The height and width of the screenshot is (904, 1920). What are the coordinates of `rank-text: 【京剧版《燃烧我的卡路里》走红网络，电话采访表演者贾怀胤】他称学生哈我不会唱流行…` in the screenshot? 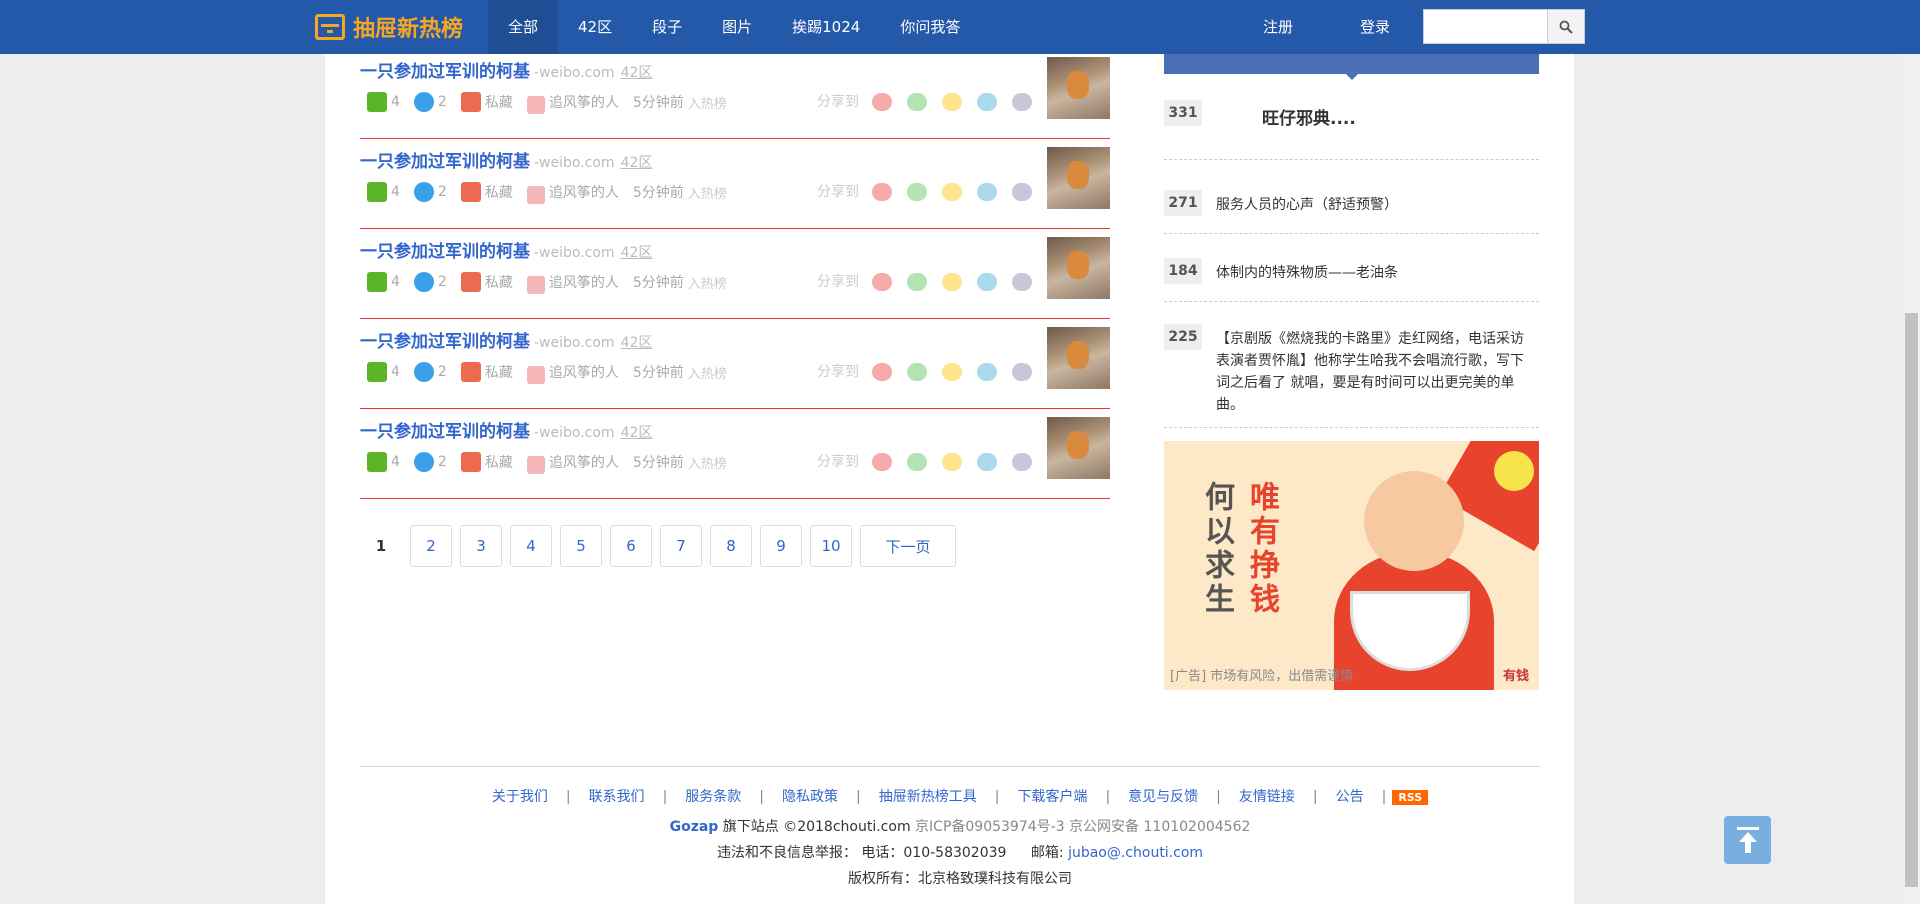 It's located at (1376, 372).